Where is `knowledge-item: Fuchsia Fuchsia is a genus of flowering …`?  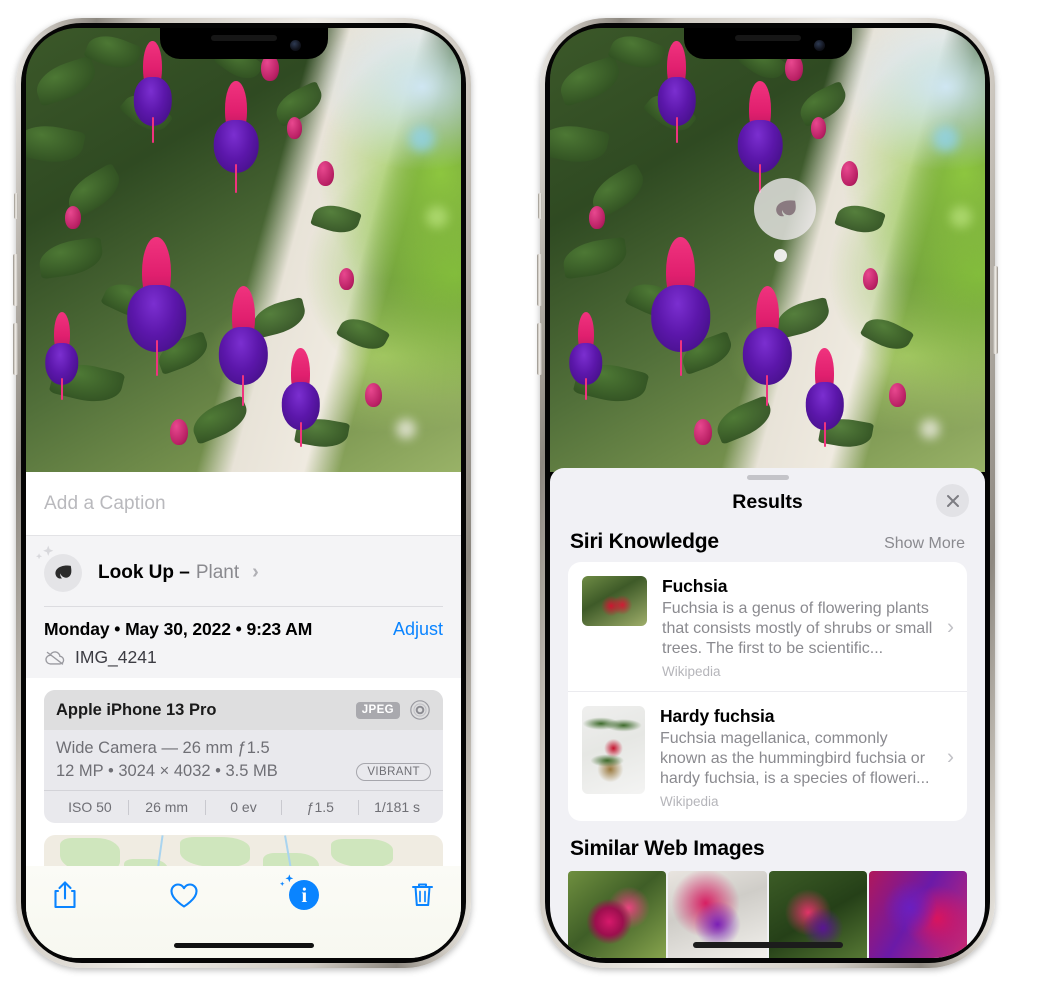
knowledge-item: Fuchsia Fuchsia is a genus of flowering … is located at coordinates (767, 626).